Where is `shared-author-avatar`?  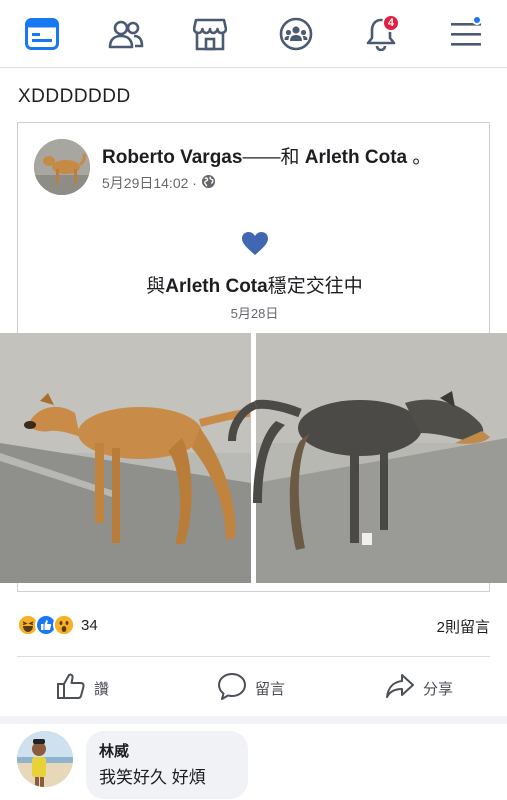 shared-author-avatar is located at coordinates (62, 167).